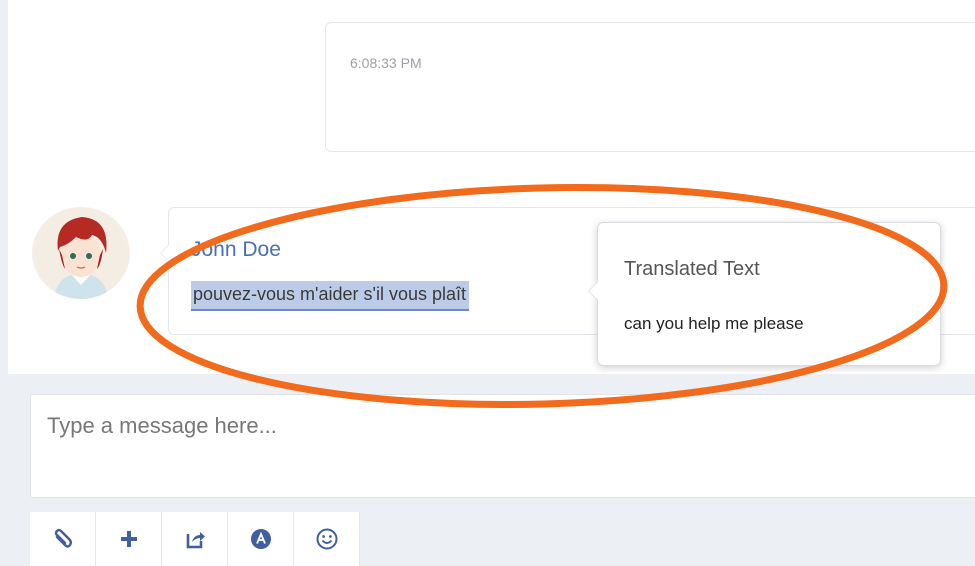  I want to click on font-icon, so click(260, 539).